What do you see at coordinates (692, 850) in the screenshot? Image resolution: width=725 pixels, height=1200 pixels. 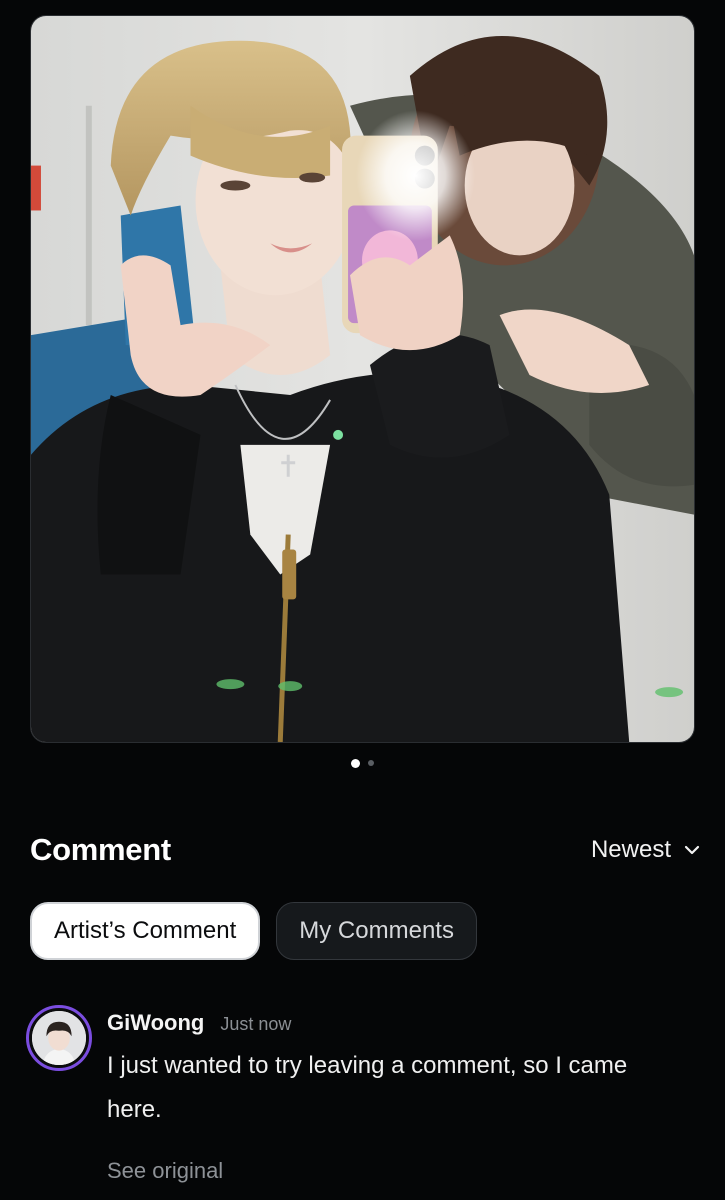 I see `chevron-down-icon` at bounding box center [692, 850].